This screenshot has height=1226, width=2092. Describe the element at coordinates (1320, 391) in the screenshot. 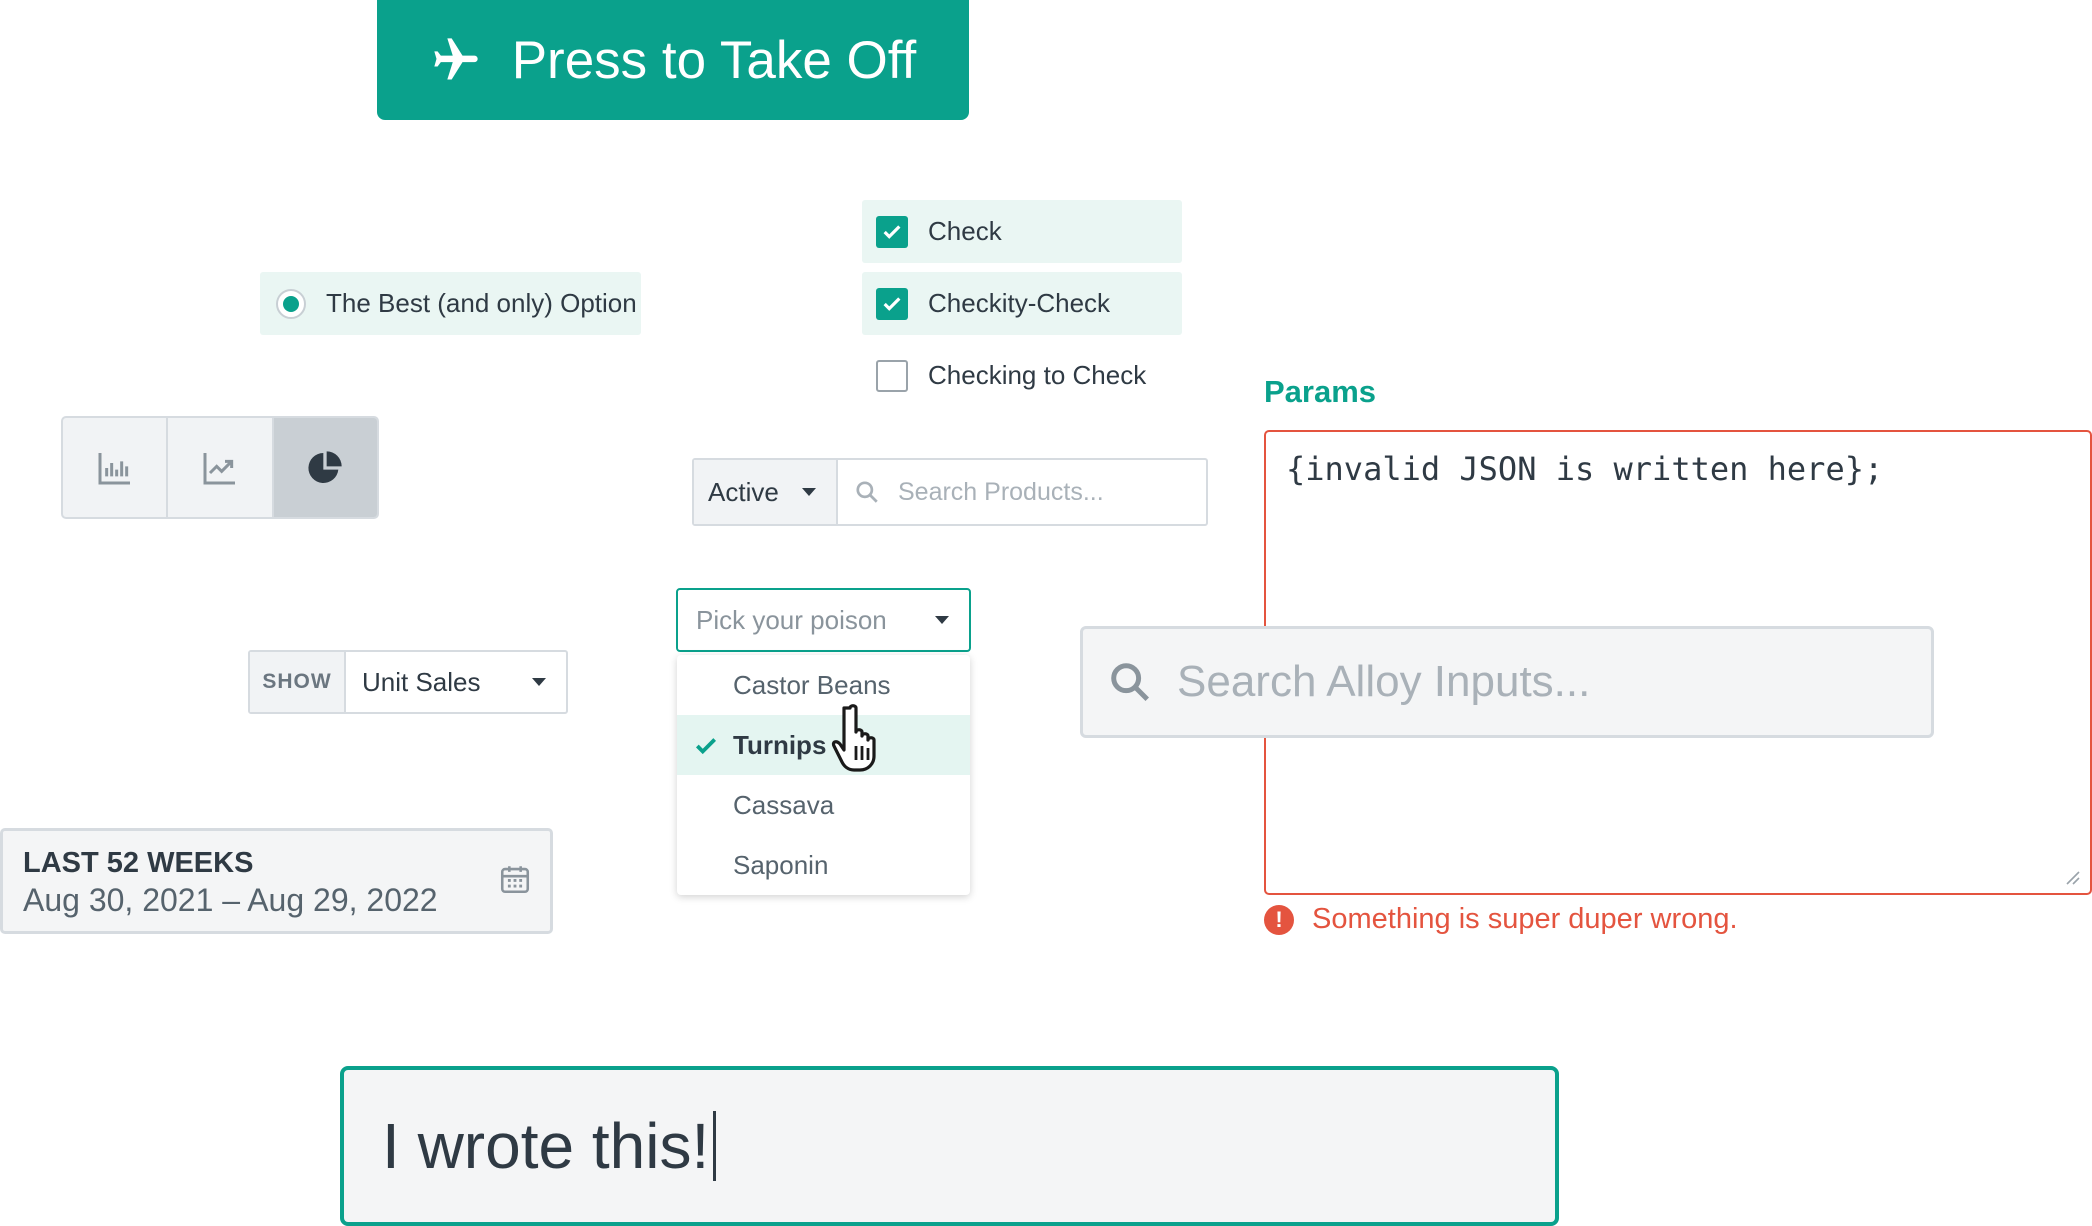

I see `params-label: Params` at that location.